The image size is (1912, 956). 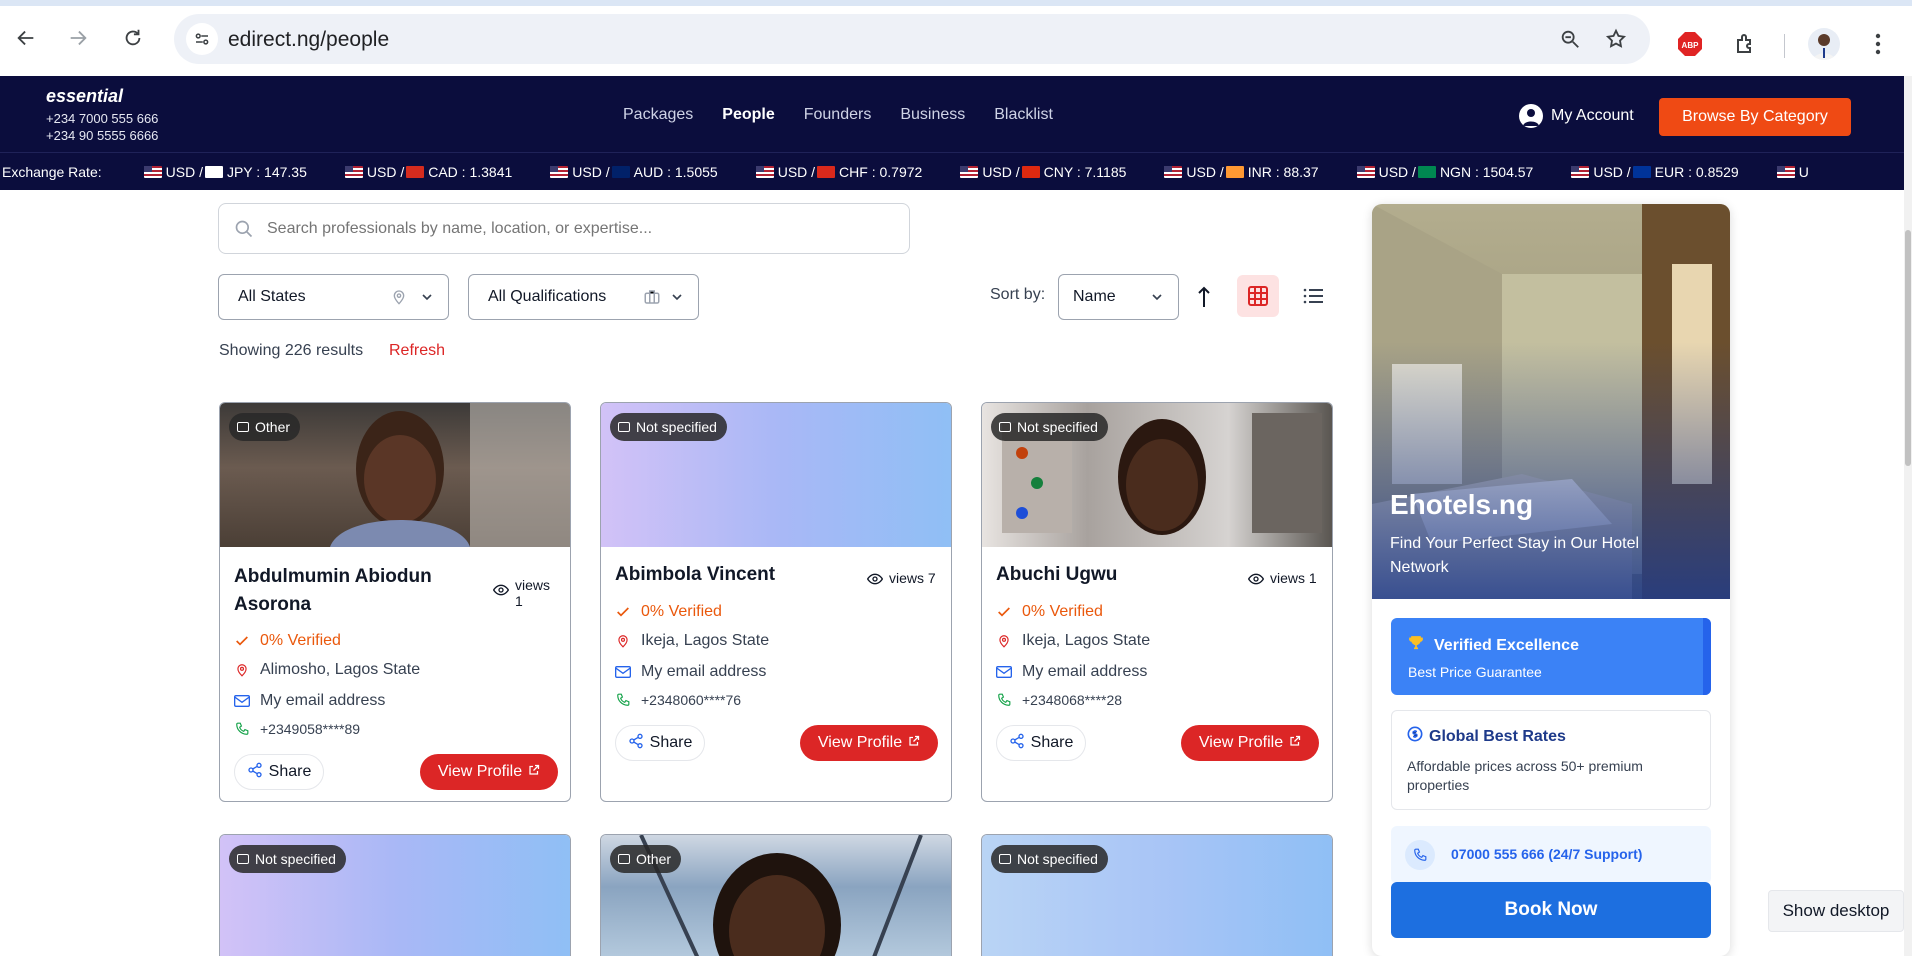 What do you see at coordinates (1592, 115) in the screenshot?
I see `my-account-label: My Account` at bounding box center [1592, 115].